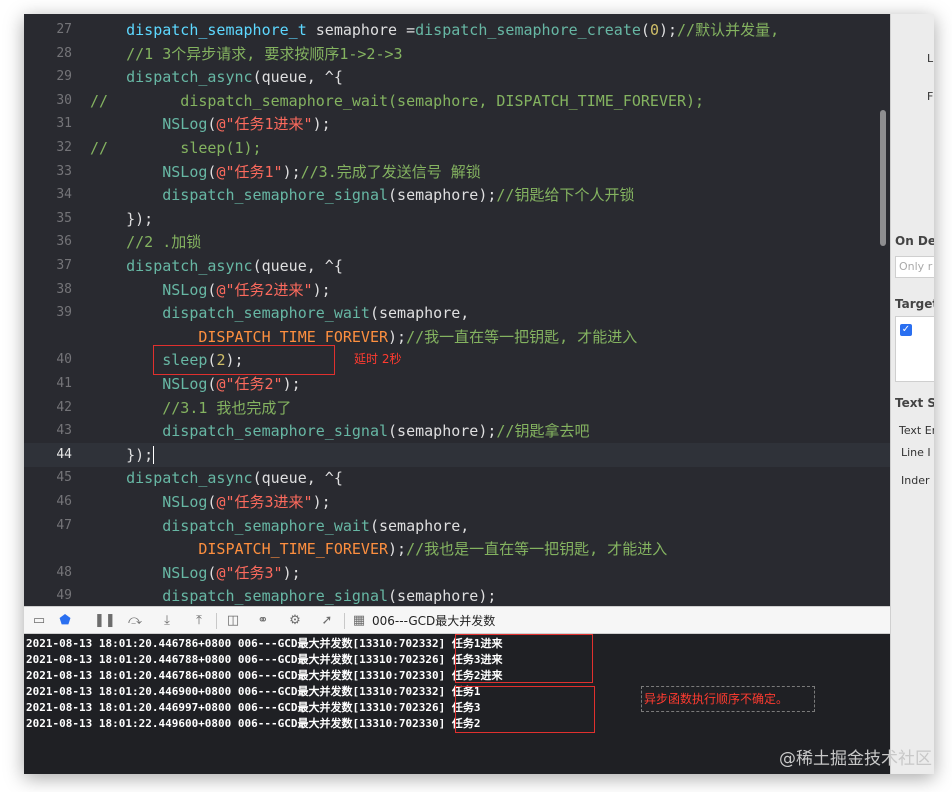  What do you see at coordinates (64, 147) in the screenshot?
I see `line-number: 32` at bounding box center [64, 147].